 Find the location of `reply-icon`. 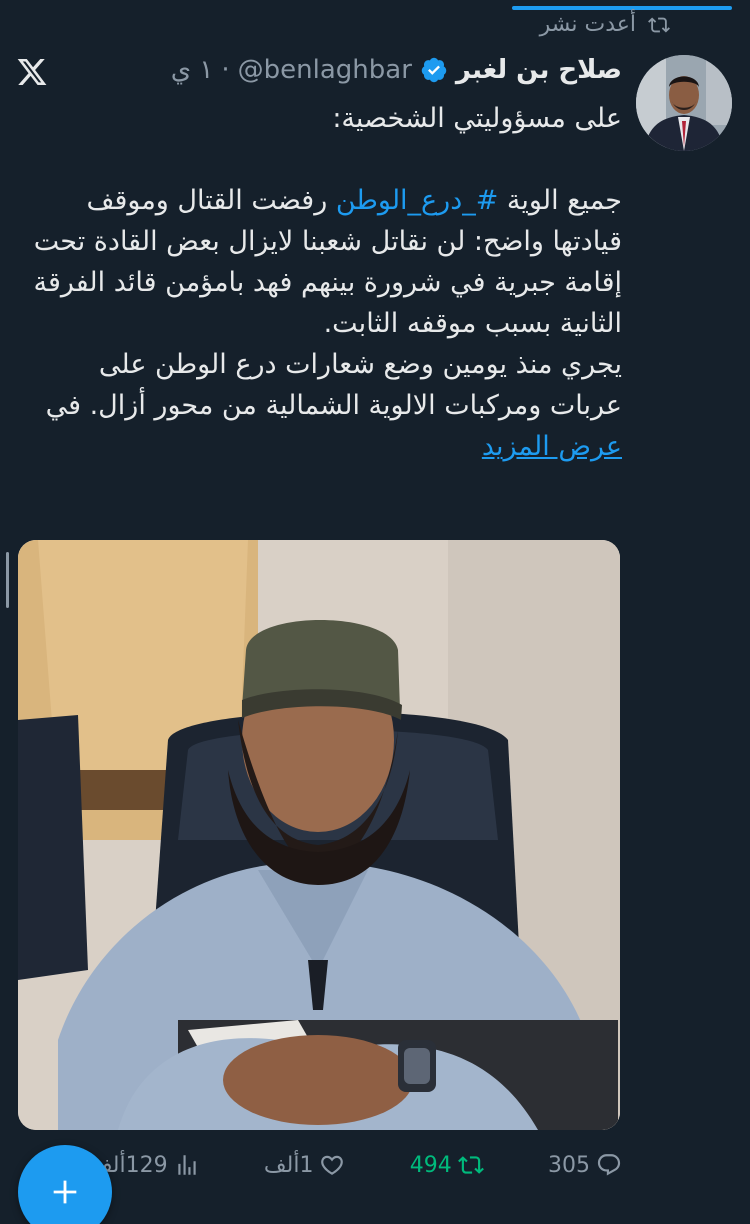

reply-icon is located at coordinates (609, 1165).